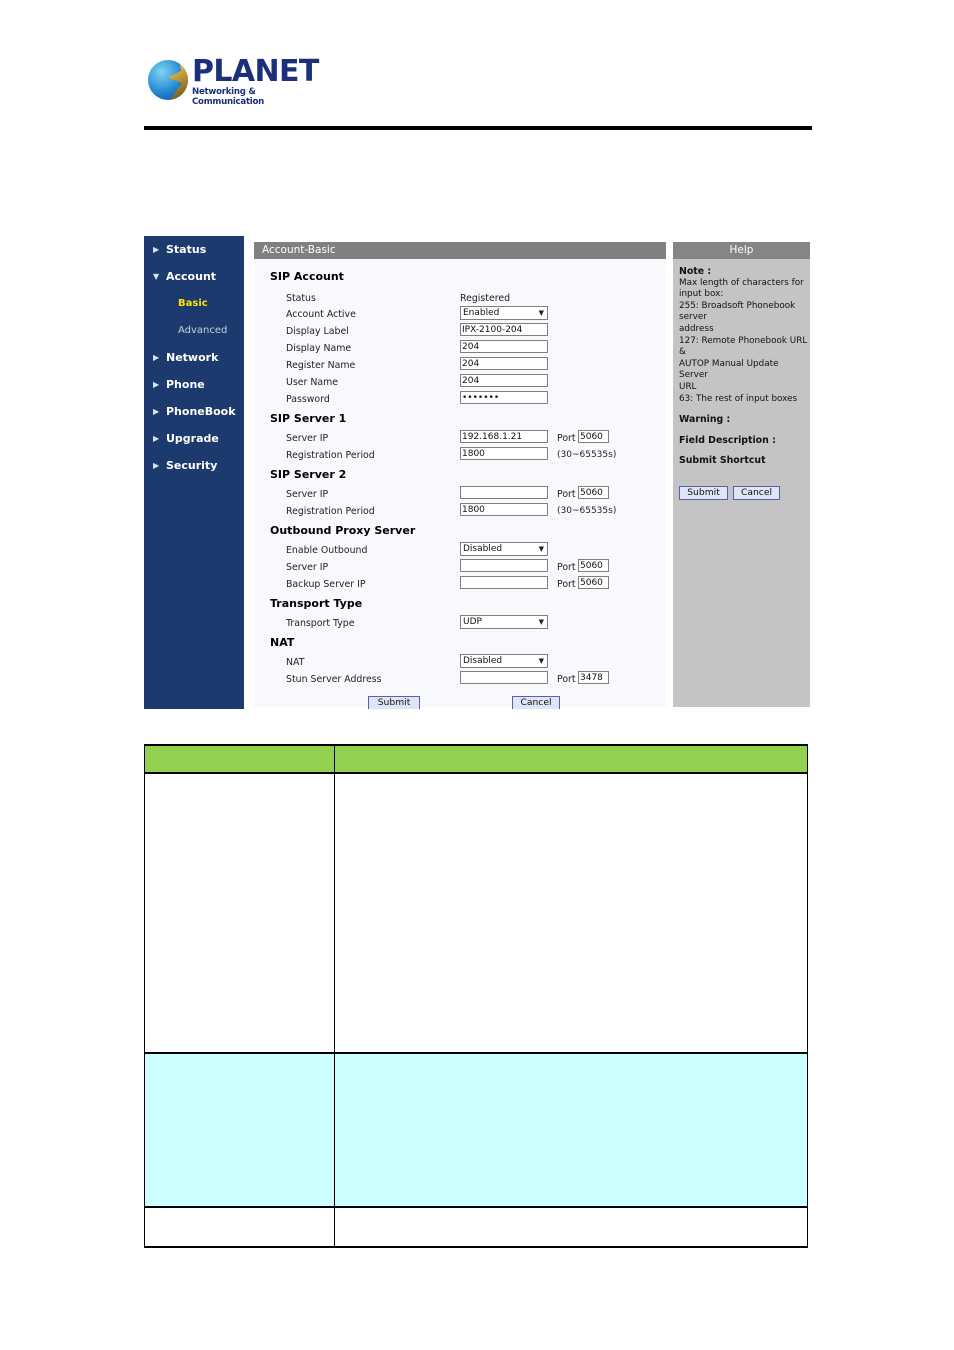 The image size is (954, 1350). Describe the element at coordinates (566, 438) in the screenshot. I see `label-s1-port: Port` at that location.